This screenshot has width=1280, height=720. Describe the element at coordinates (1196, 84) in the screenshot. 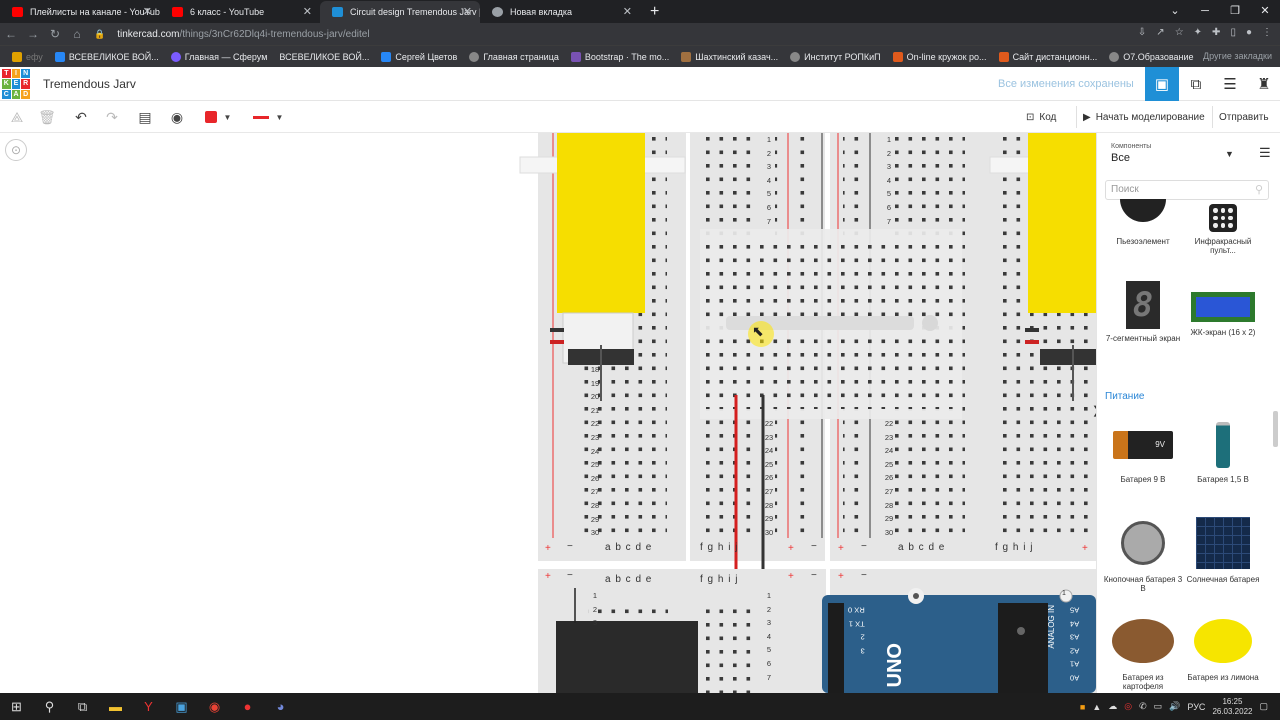

I see `schematic-view-button: ⧉` at that location.